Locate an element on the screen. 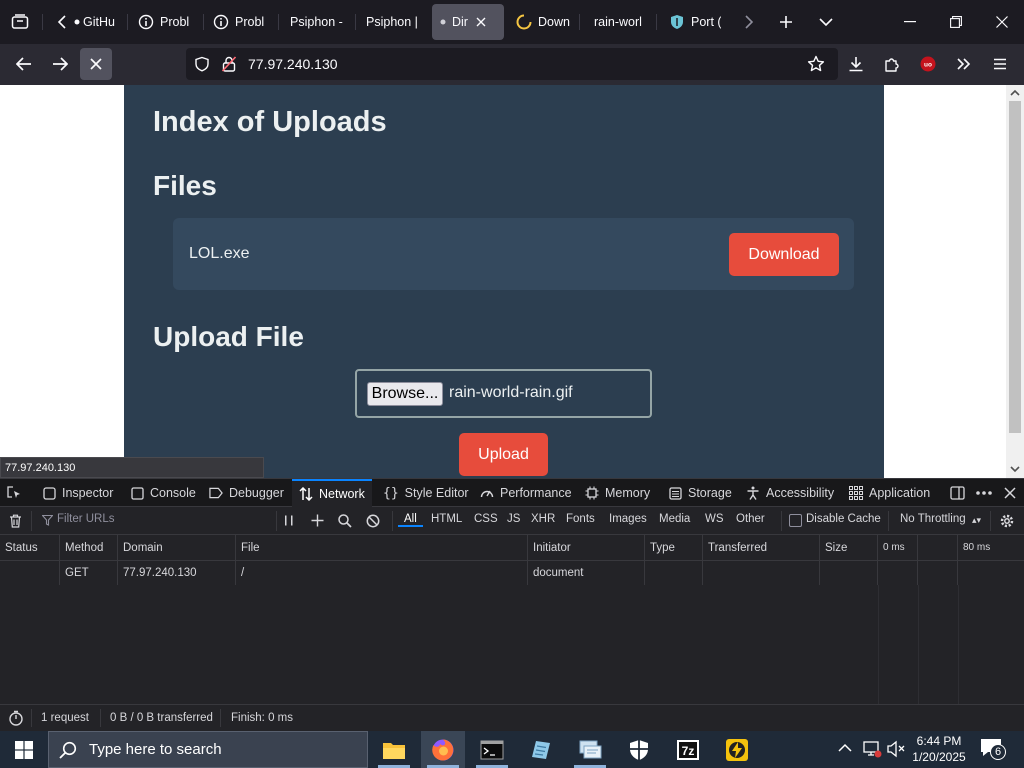 The image size is (1024, 768). filter-media: Media is located at coordinates (674, 519).